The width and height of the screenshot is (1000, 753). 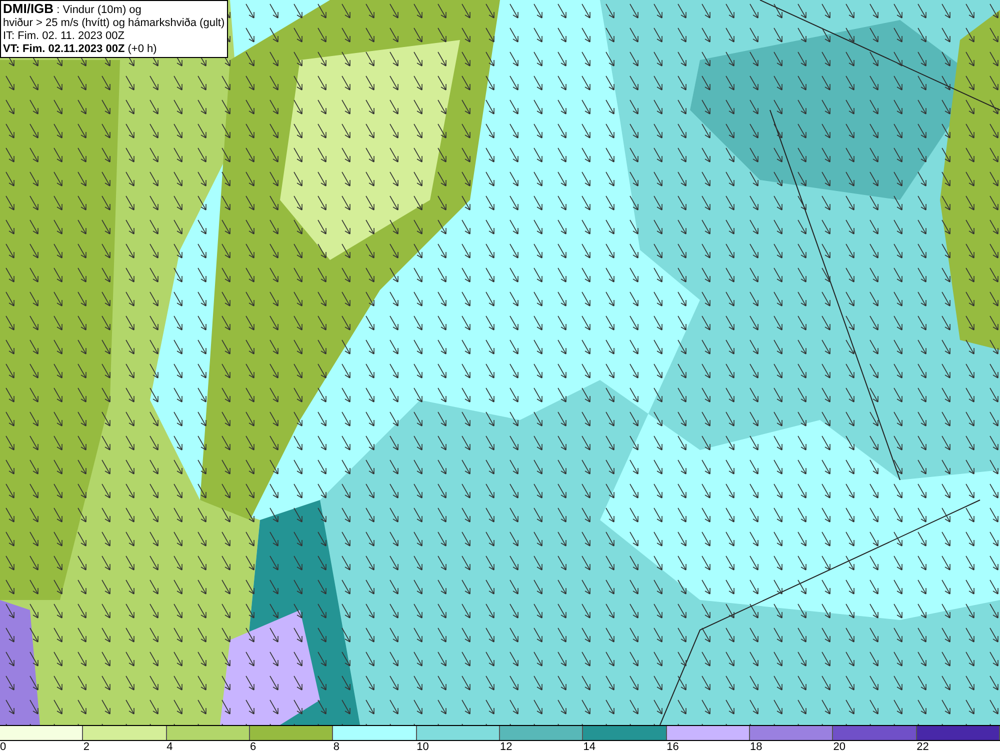 I want to click on legend-label: 2, so click(x=86, y=747).